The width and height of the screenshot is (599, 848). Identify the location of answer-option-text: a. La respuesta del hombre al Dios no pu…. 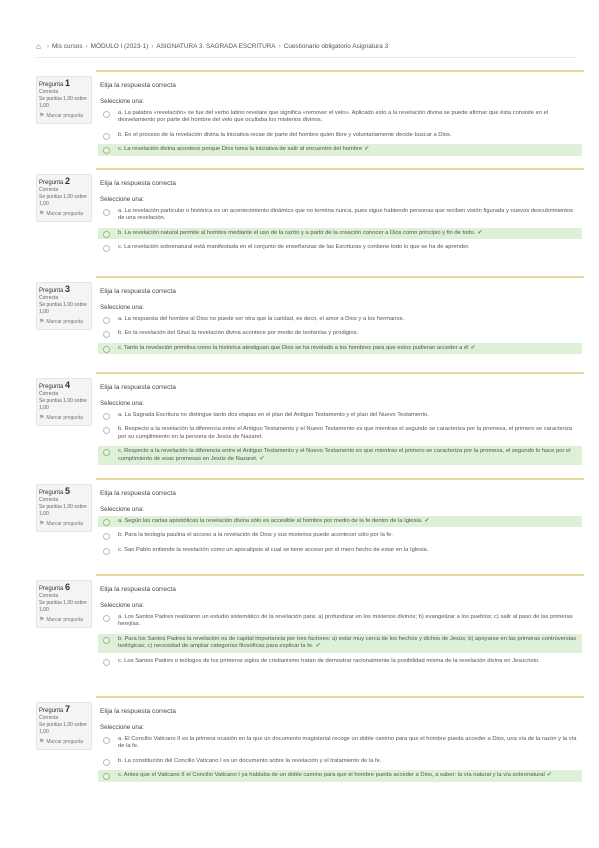
(261, 319).